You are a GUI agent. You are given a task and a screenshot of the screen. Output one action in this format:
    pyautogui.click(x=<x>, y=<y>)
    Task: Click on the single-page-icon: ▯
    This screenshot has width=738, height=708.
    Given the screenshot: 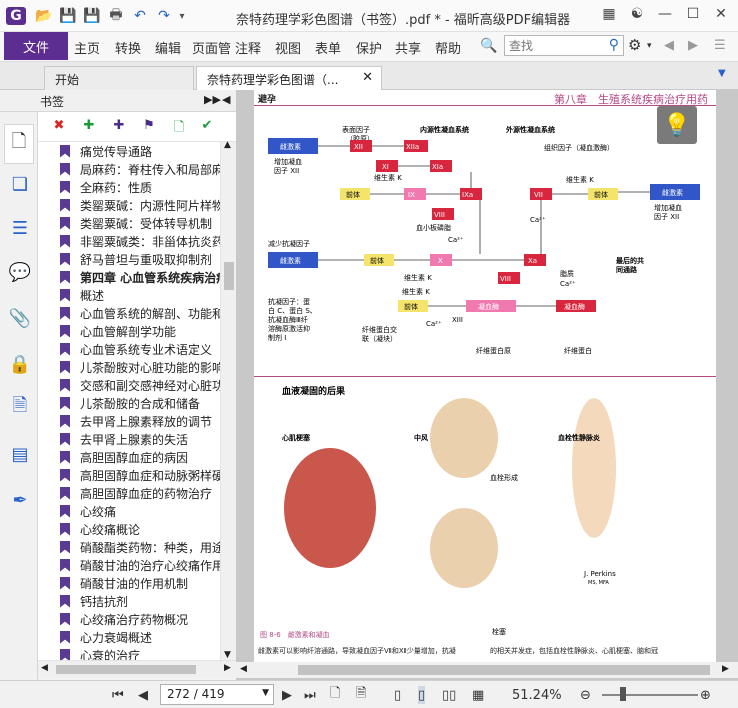 What is the action you would take?
    pyautogui.click(x=397, y=695)
    